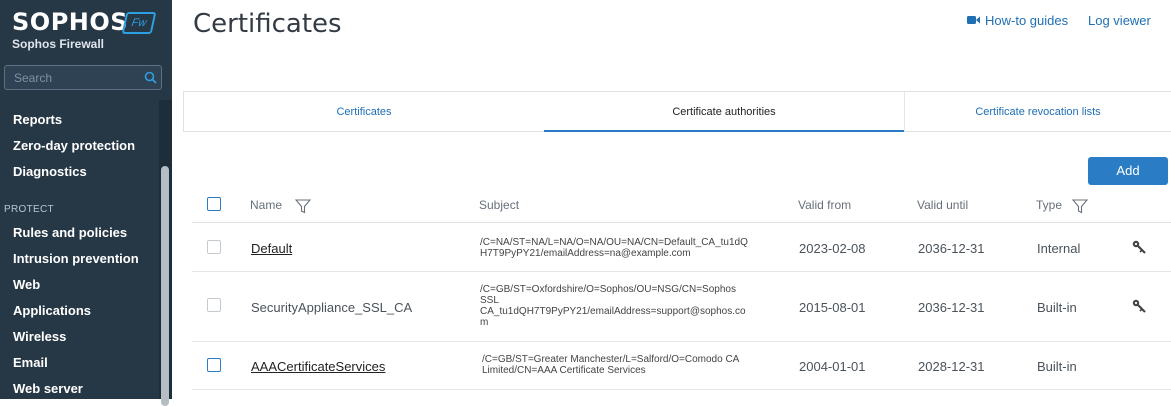 Image resolution: width=1171 pixels, height=406 pixels. I want to click on sidebar-item-email: Email, so click(30, 362).